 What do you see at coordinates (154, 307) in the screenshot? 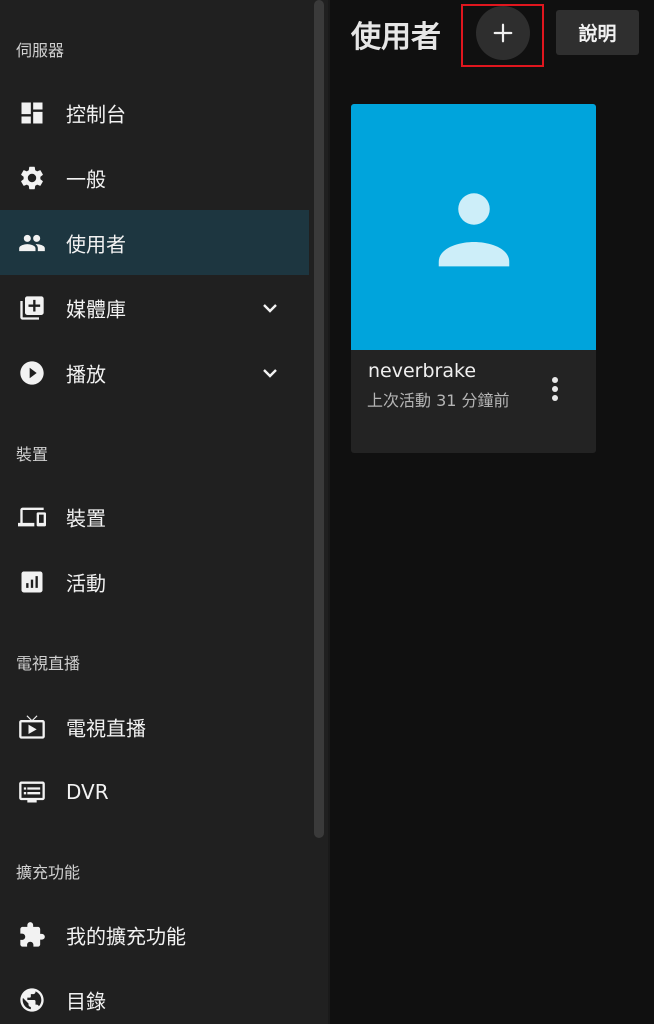
I see `sidebar-item-libraries: 媒體庫` at bounding box center [154, 307].